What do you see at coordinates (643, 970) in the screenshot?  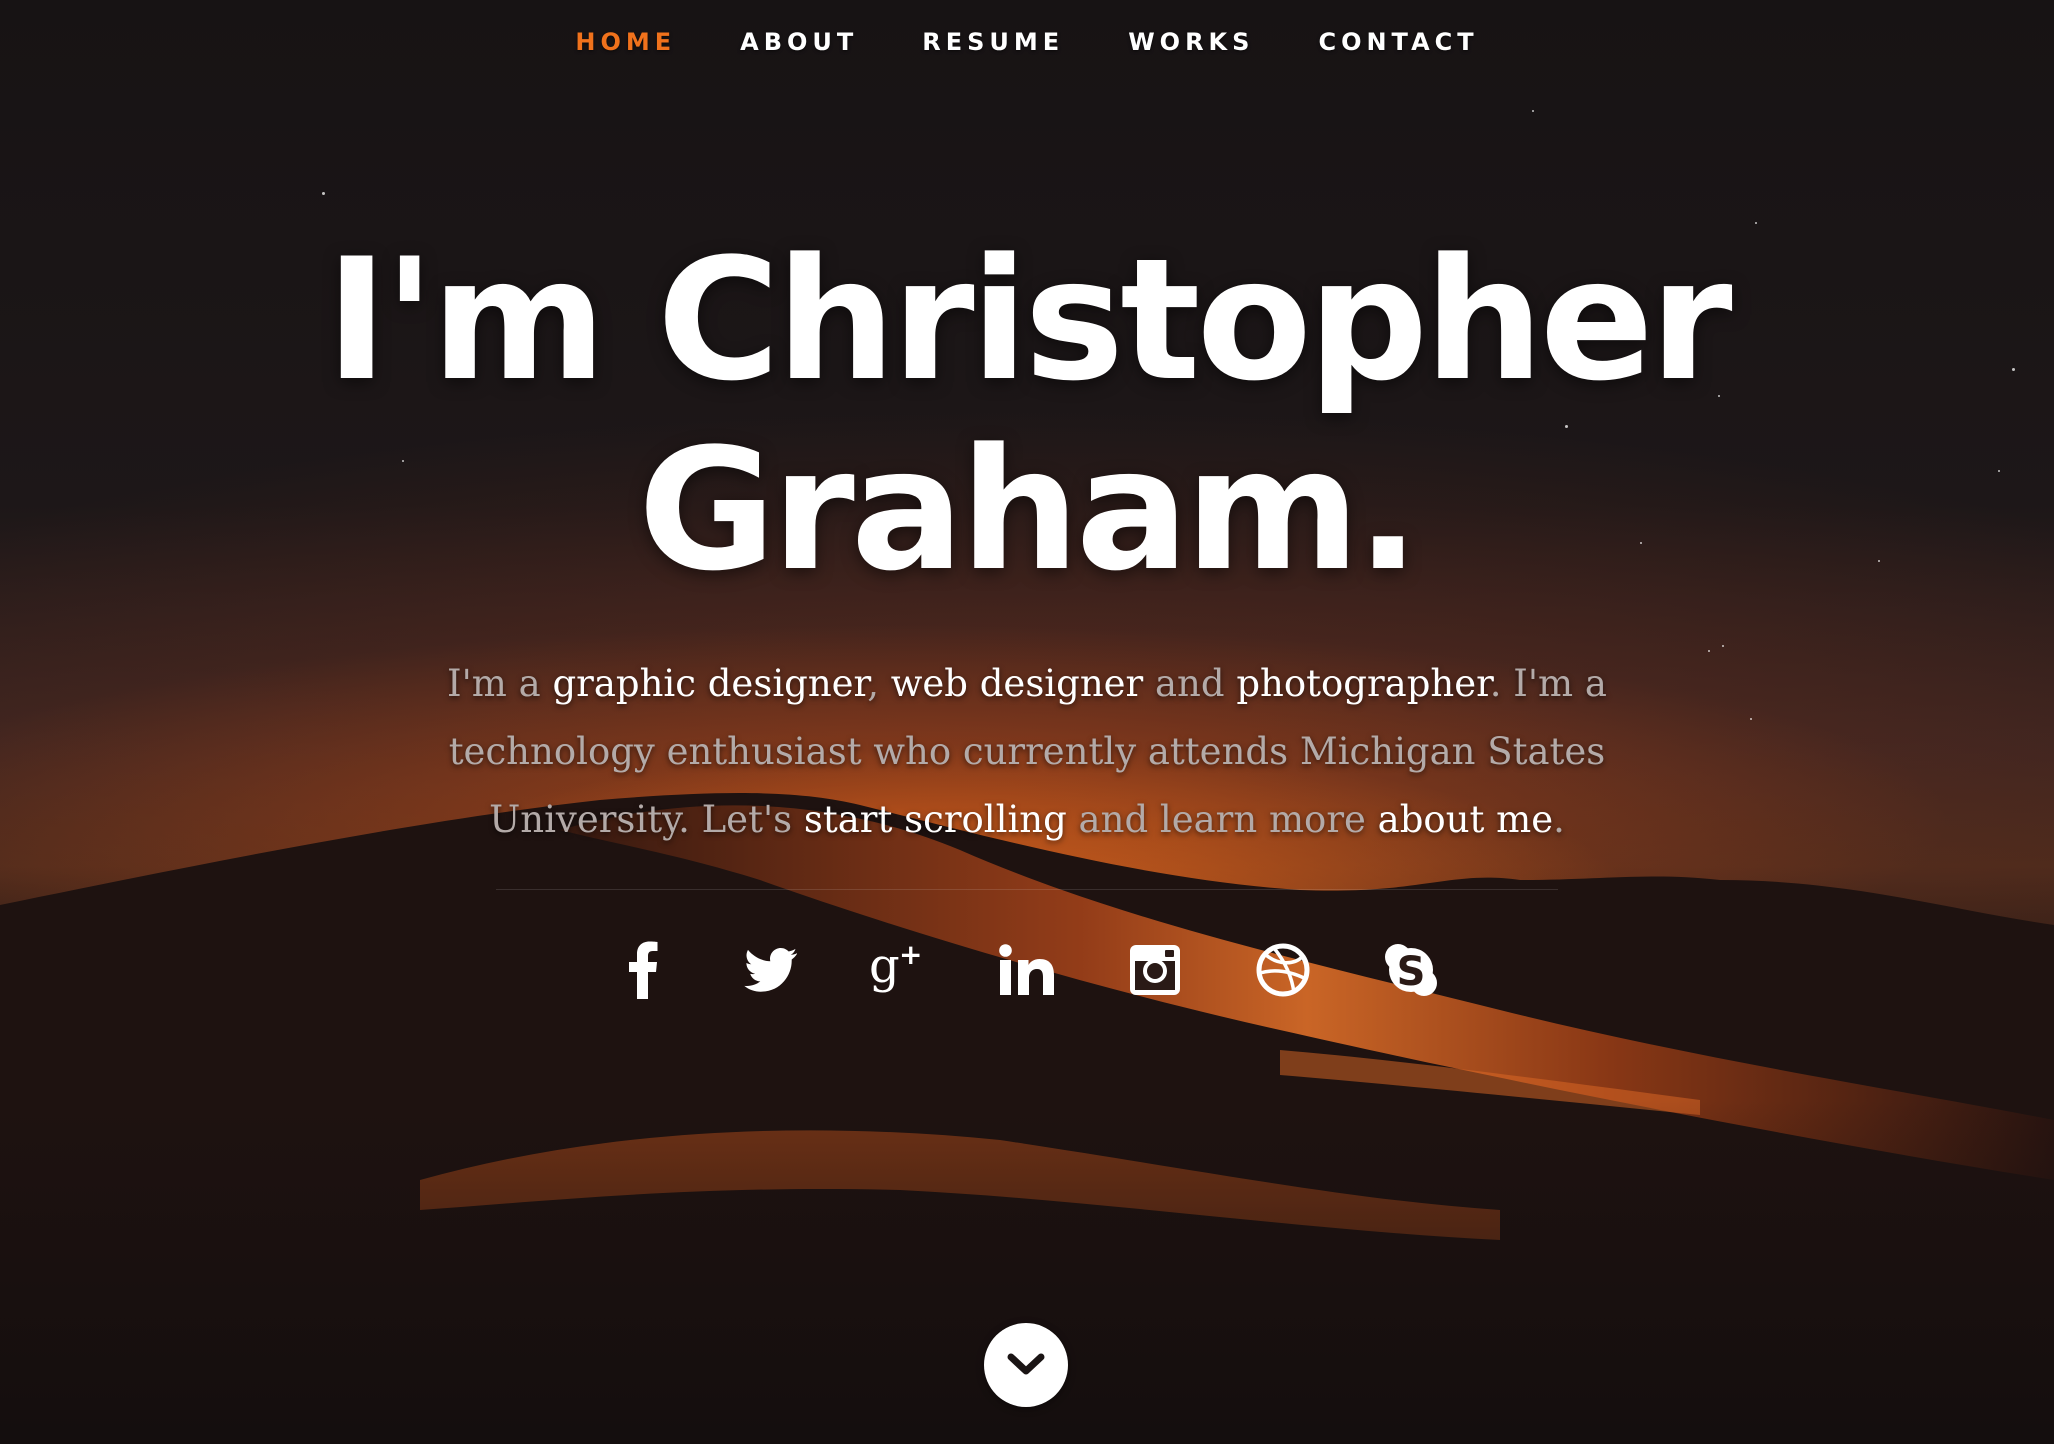 I see `facebook-icon` at bounding box center [643, 970].